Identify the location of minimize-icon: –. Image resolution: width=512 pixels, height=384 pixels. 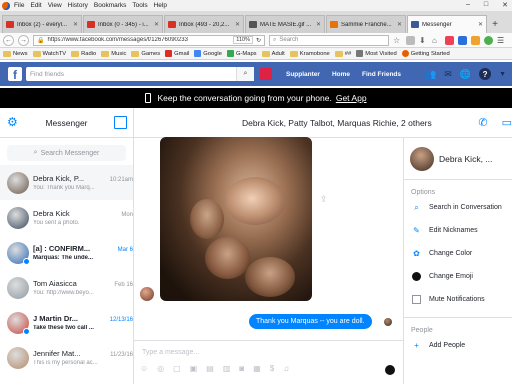
(468, 5).